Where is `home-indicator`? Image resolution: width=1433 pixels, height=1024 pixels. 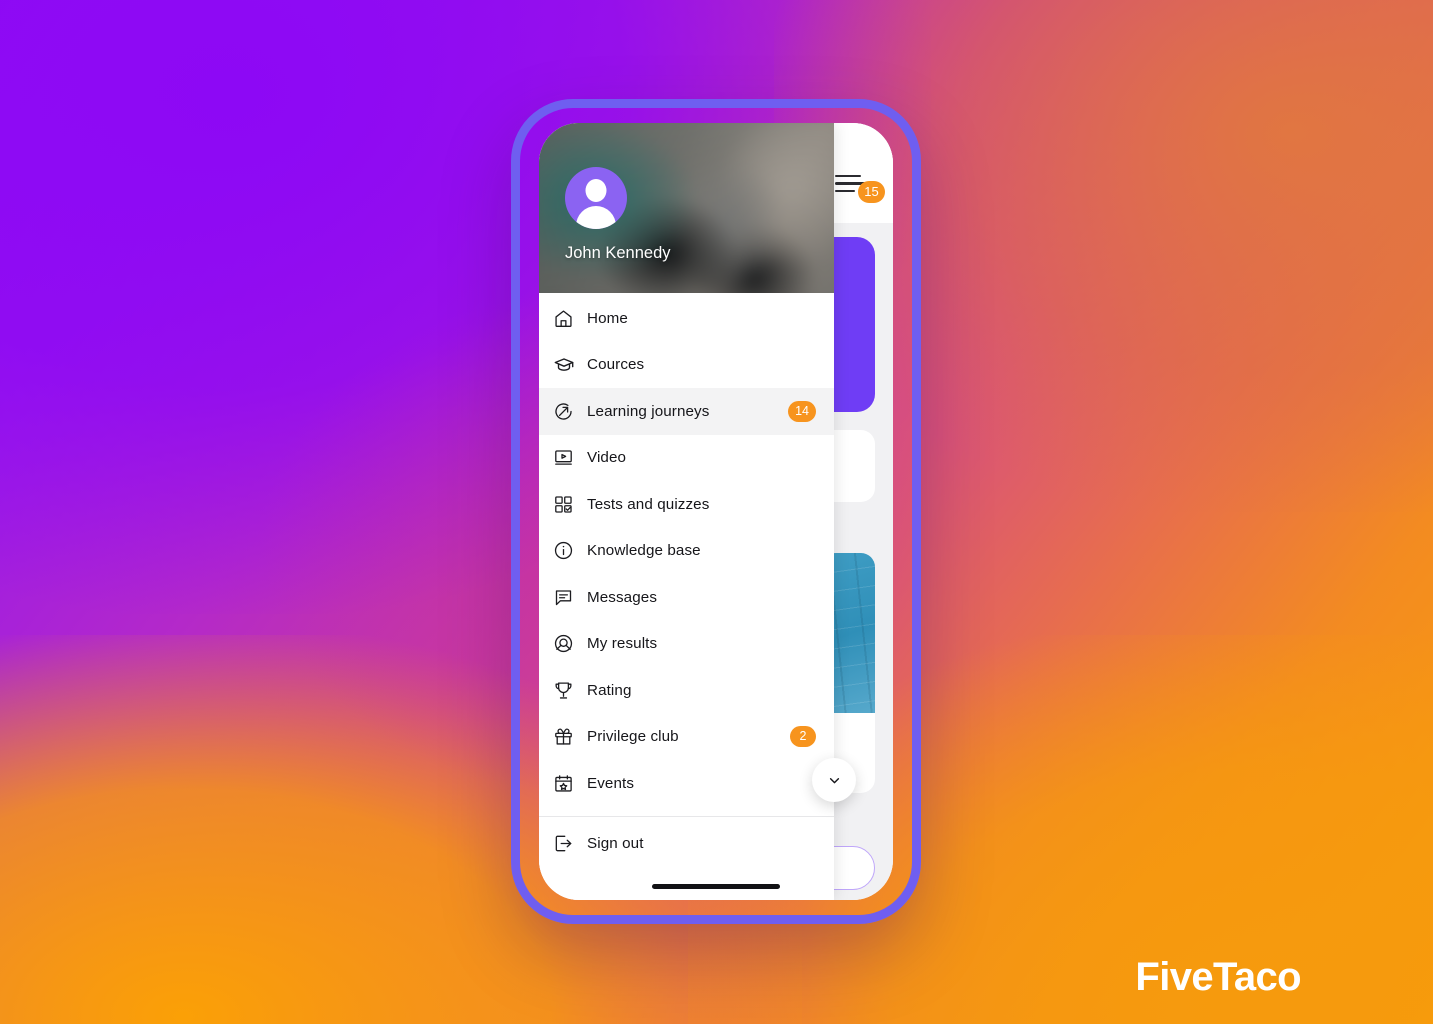 home-indicator is located at coordinates (716, 886).